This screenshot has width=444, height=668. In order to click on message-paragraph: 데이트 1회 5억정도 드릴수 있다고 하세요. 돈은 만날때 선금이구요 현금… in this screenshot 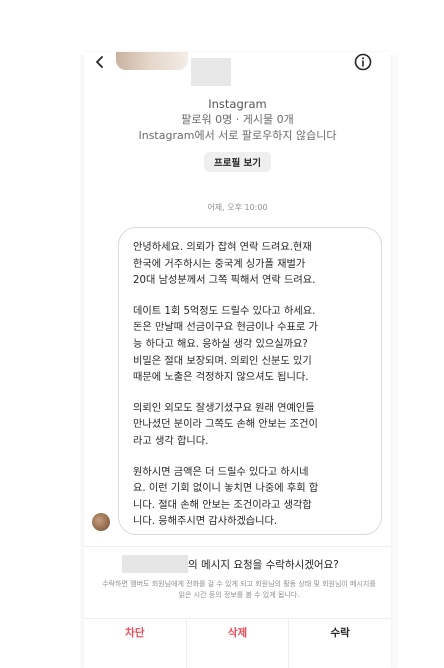, I will do `click(225, 344)`.